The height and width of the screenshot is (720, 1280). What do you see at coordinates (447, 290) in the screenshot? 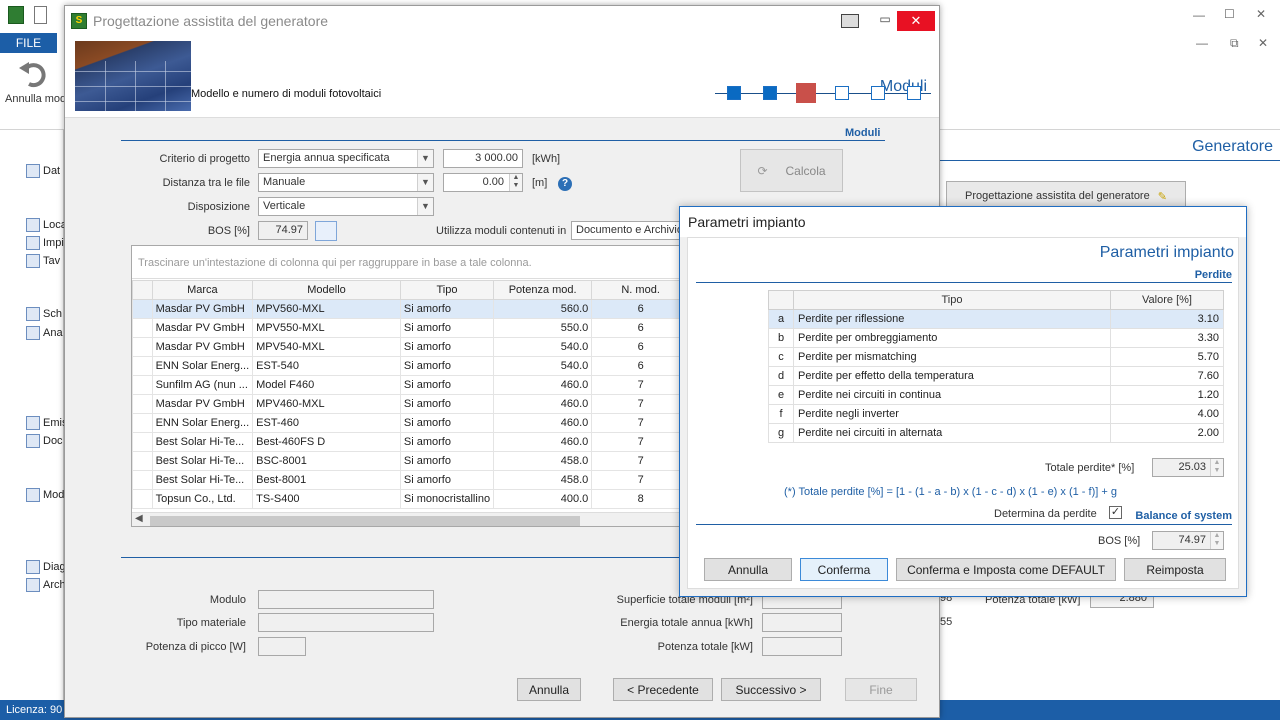
I see `column-header-tipo: Tipo` at bounding box center [447, 290].